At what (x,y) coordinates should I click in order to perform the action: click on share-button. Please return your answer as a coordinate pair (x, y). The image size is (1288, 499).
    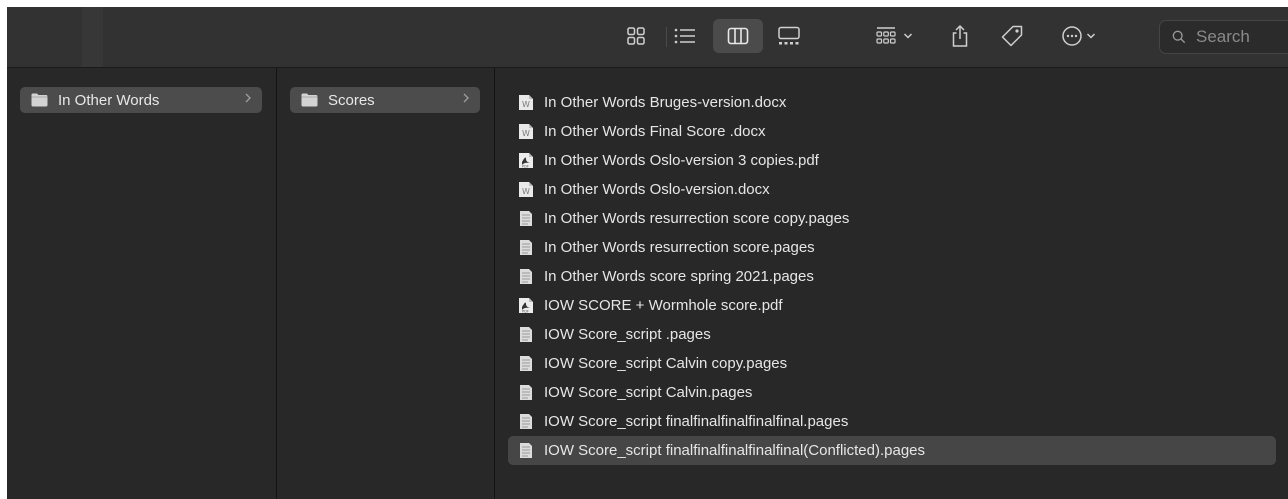
    Looking at the image, I should click on (960, 36).